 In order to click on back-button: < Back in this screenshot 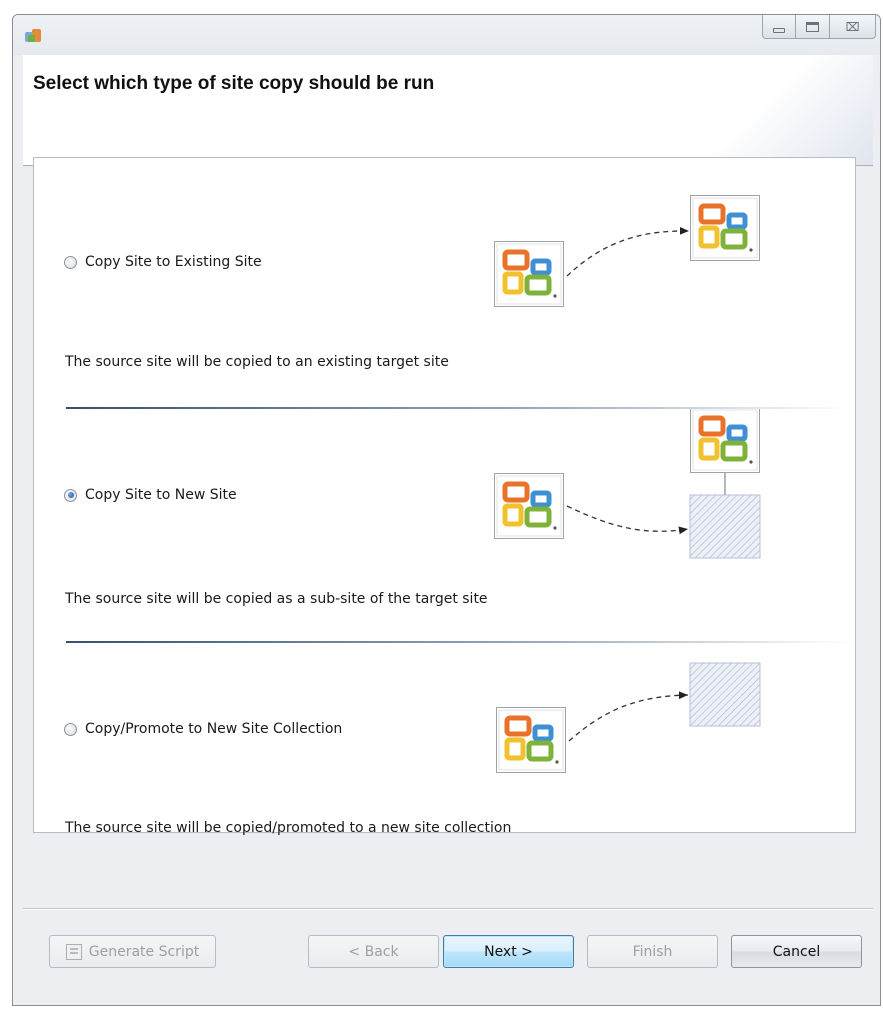, I will do `click(373, 951)`.